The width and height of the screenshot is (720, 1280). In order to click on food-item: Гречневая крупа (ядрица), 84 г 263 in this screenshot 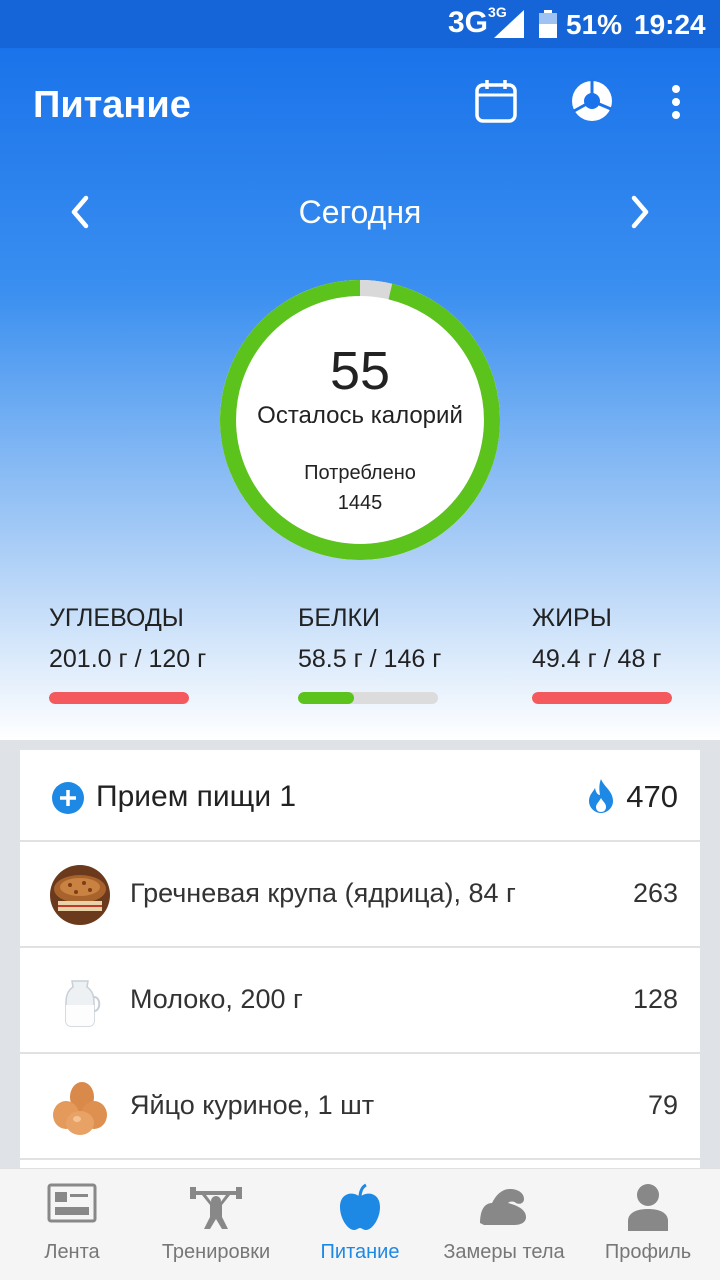, I will do `click(360, 895)`.